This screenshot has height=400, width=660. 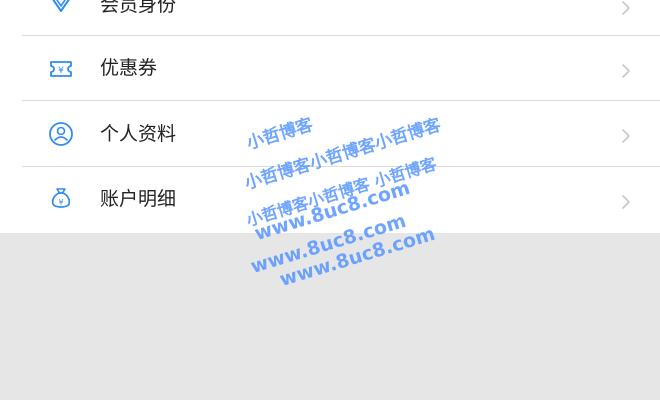 I want to click on menu-item-member-identity: 会员身份, so click(x=330, y=18).